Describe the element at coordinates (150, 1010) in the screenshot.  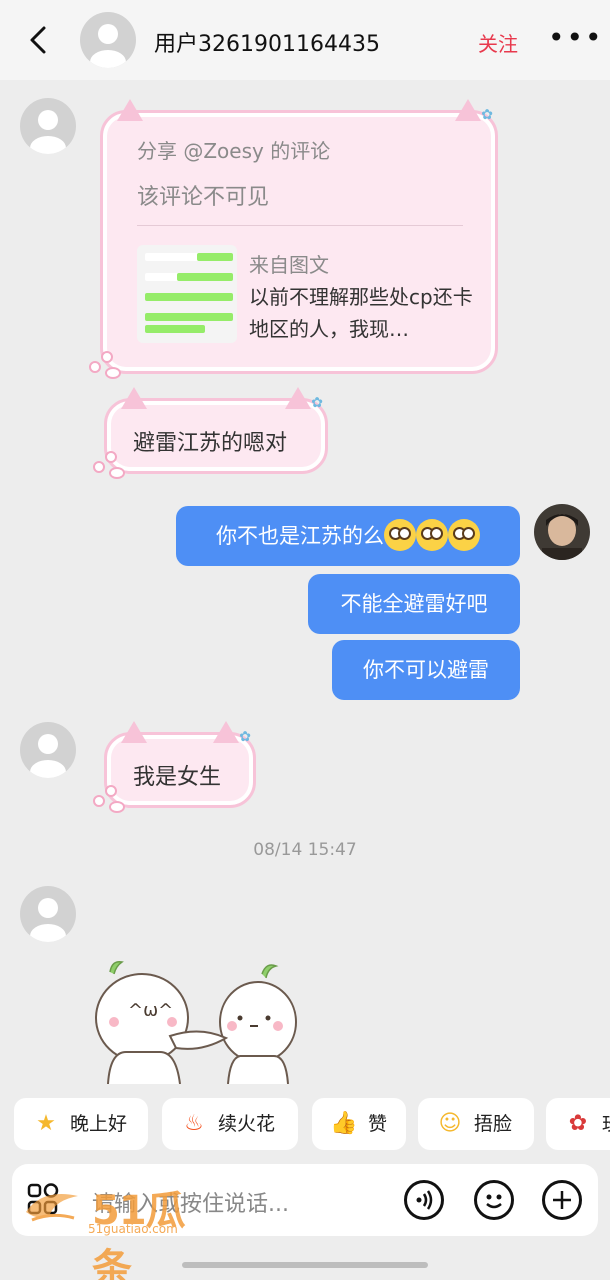
I see `svg-text: ^ω^` at that location.